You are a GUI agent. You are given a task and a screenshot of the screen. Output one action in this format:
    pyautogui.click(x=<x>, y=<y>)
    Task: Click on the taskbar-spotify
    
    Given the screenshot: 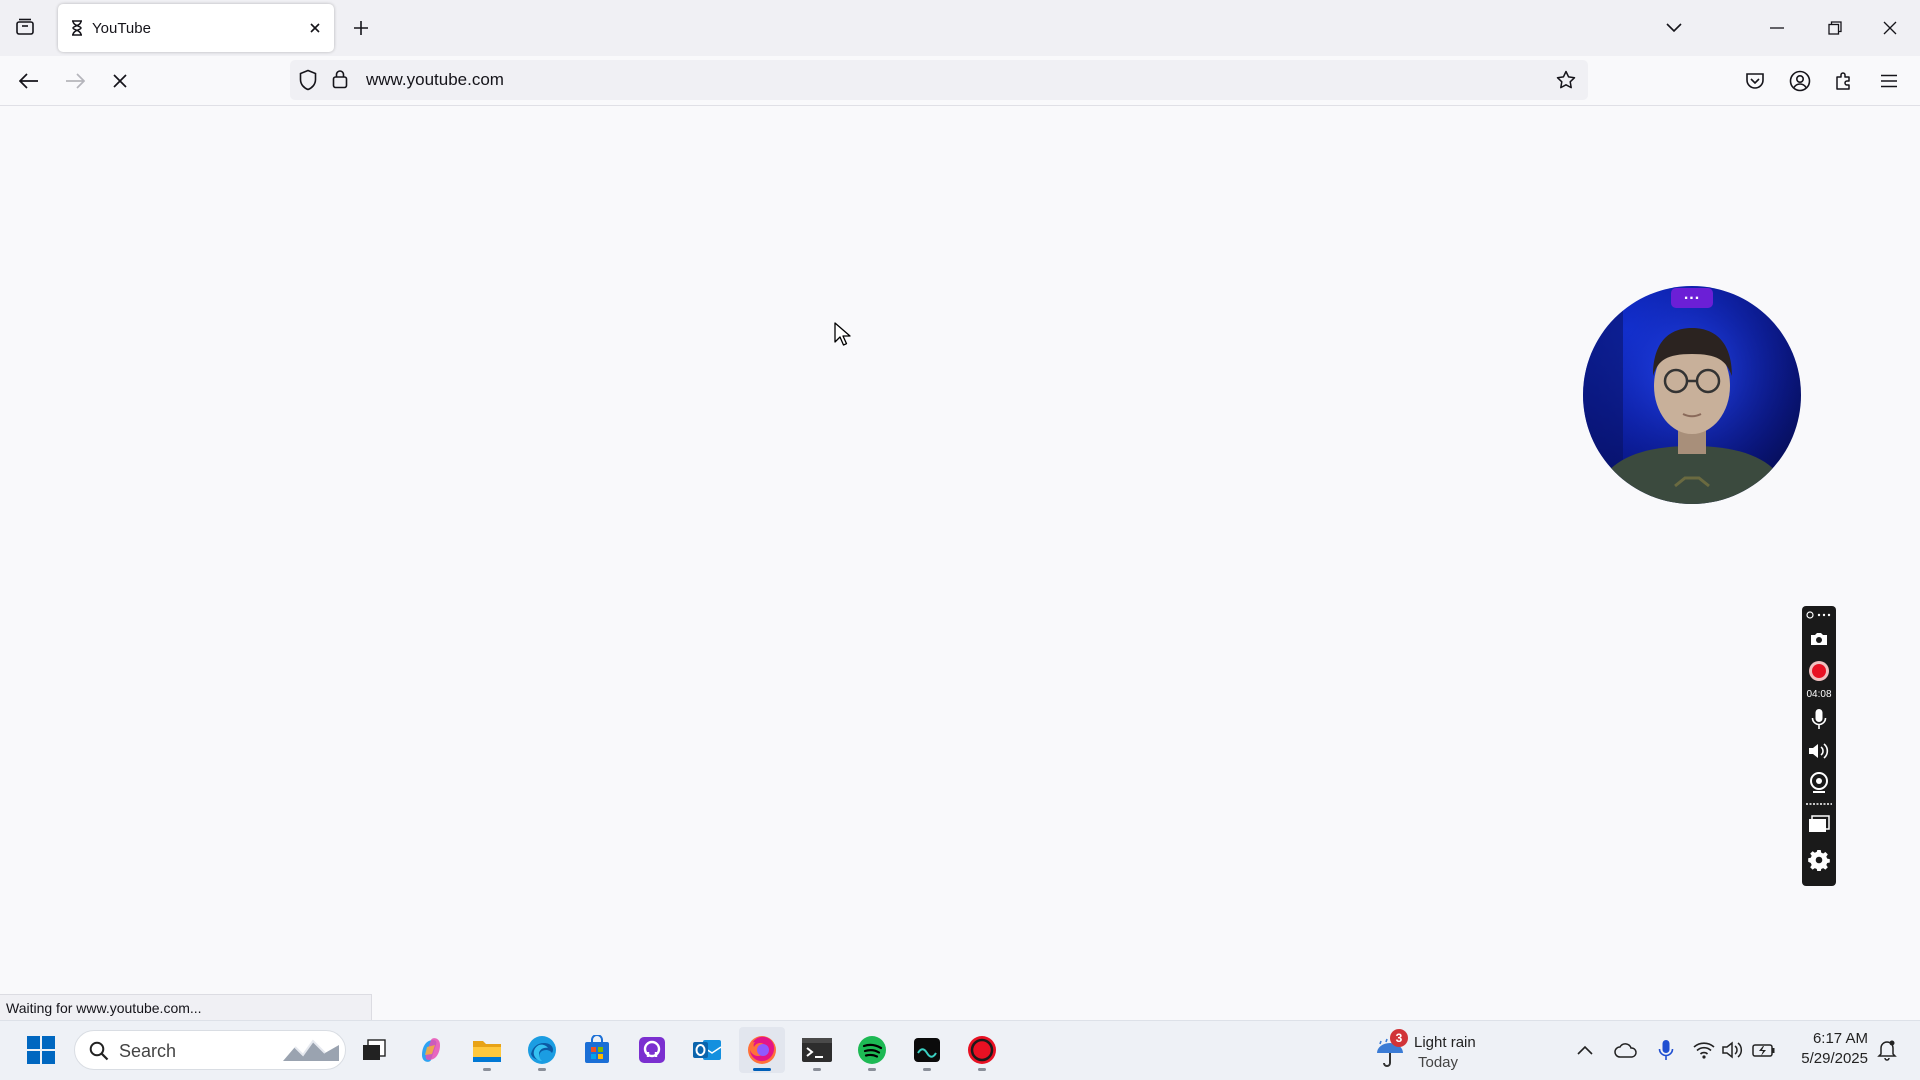 What is the action you would take?
    pyautogui.click(x=872, y=1050)
    